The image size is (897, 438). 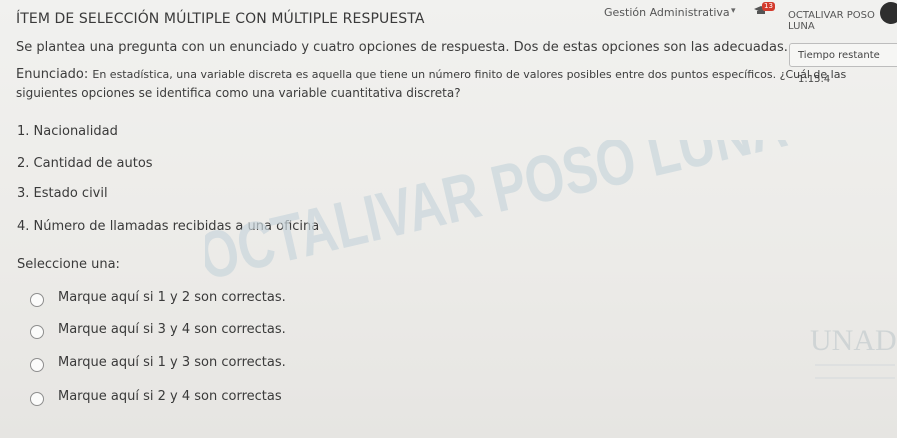 What do you see at coordinates (768, 6) in the screenshot?
I see `notification-badge: 13` at bounding box center [768, 6].